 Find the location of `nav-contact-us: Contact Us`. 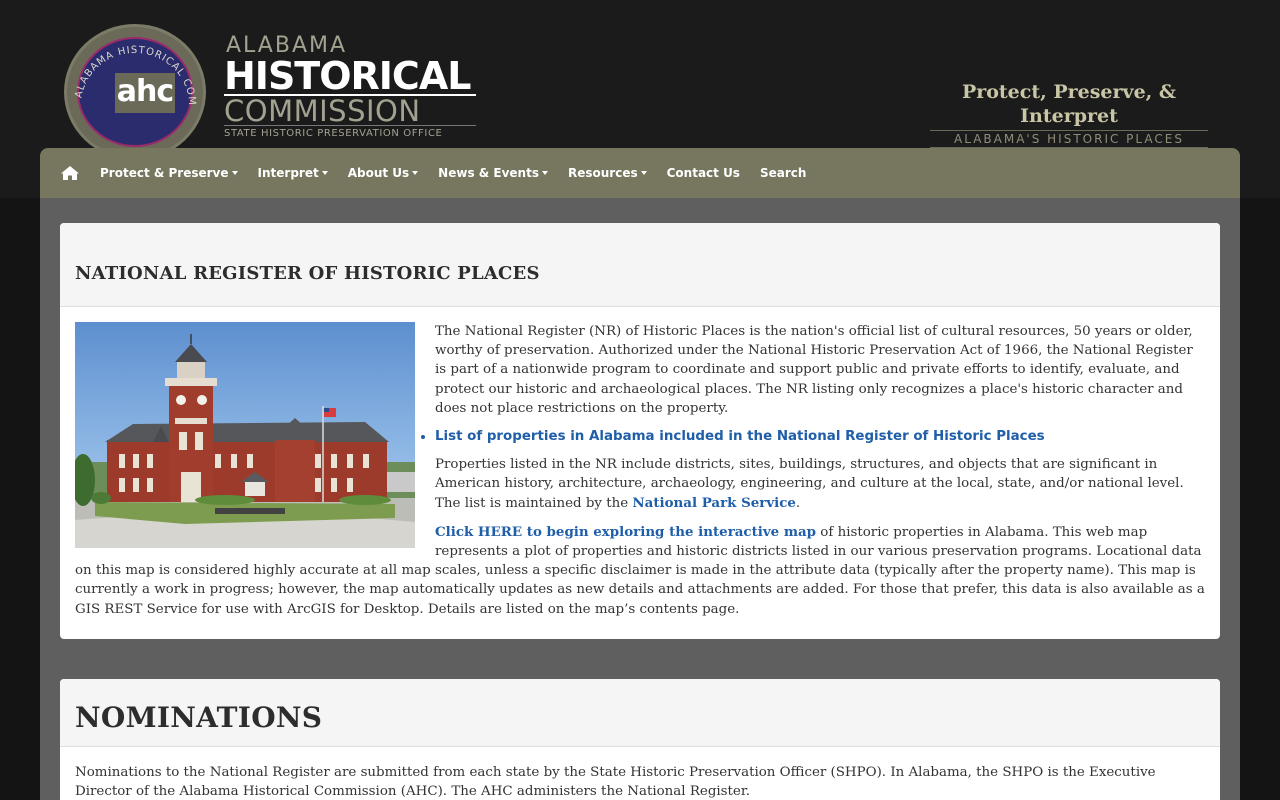

nav-contact-us: Contact Us is located at coordinates (703, 173).